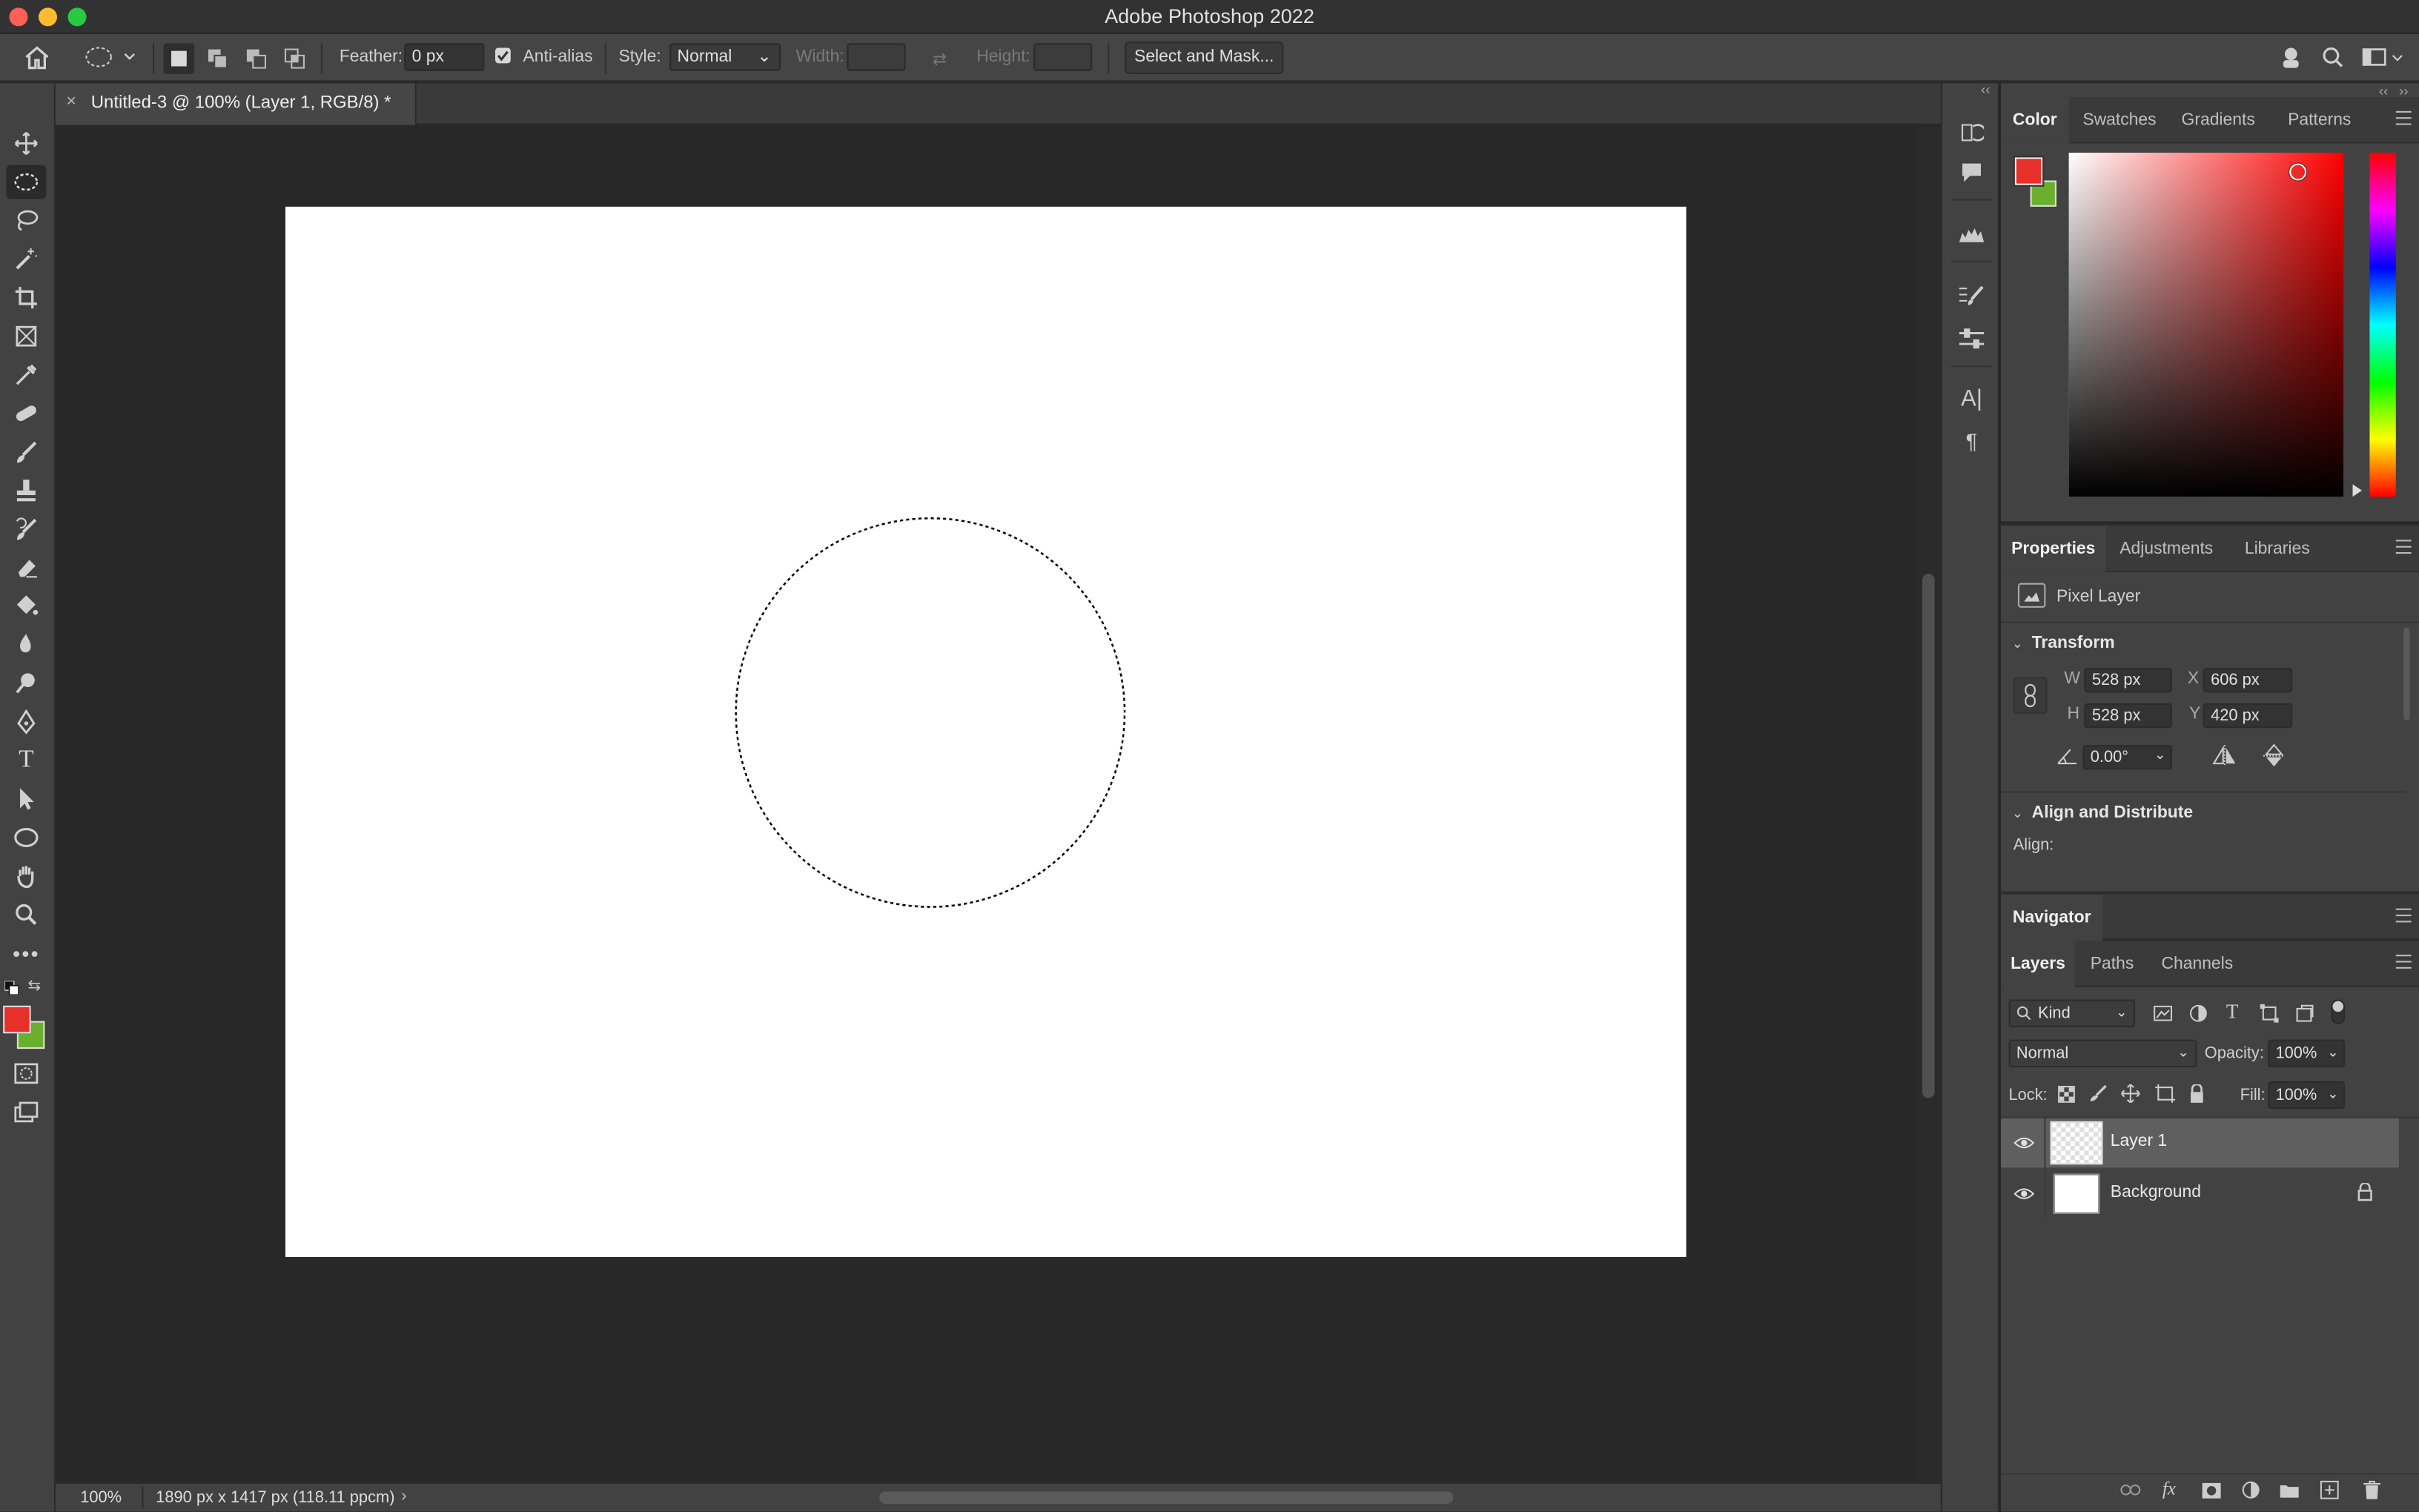  I want to click on lock-all-icon, so click(2197, 1093).